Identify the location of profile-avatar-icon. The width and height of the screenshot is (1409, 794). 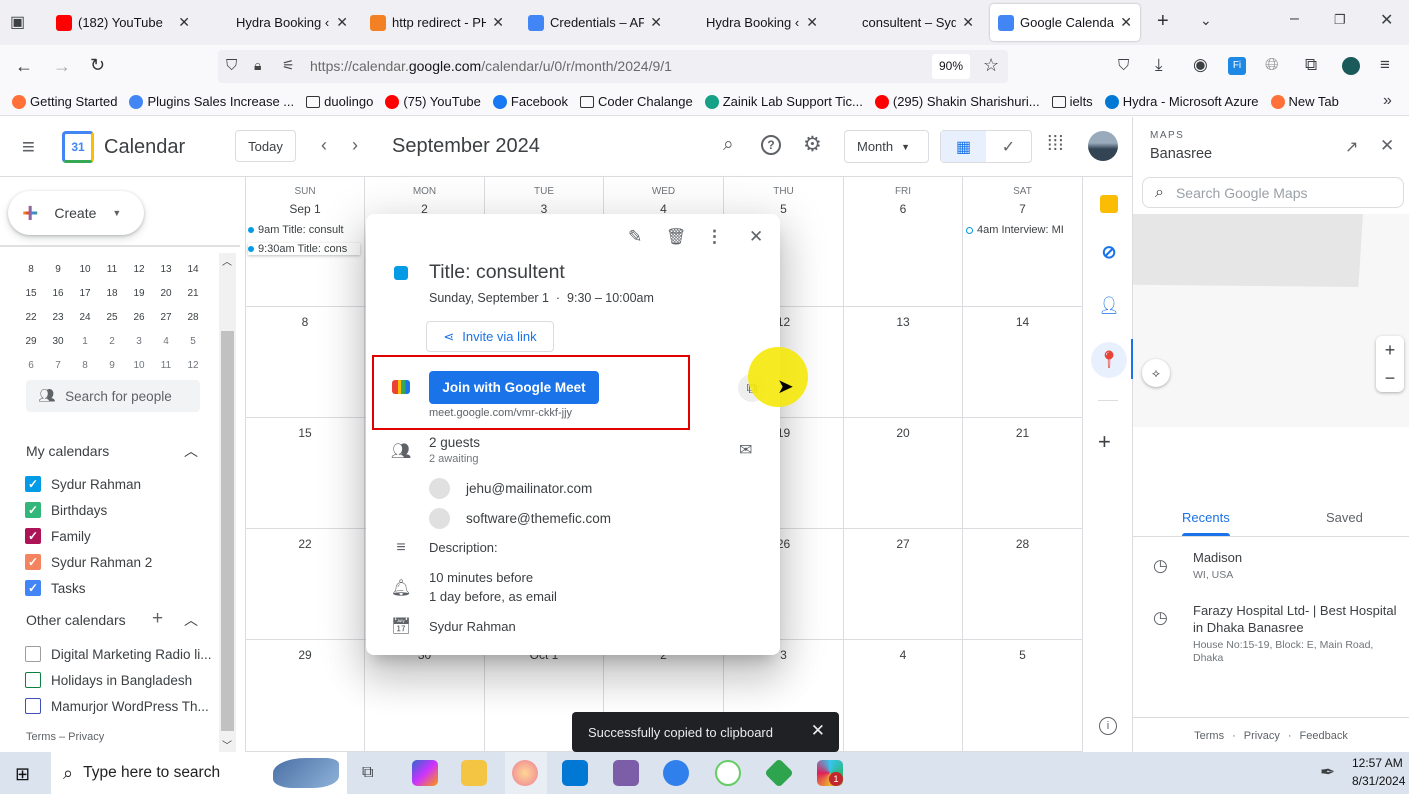
(1351, 66).